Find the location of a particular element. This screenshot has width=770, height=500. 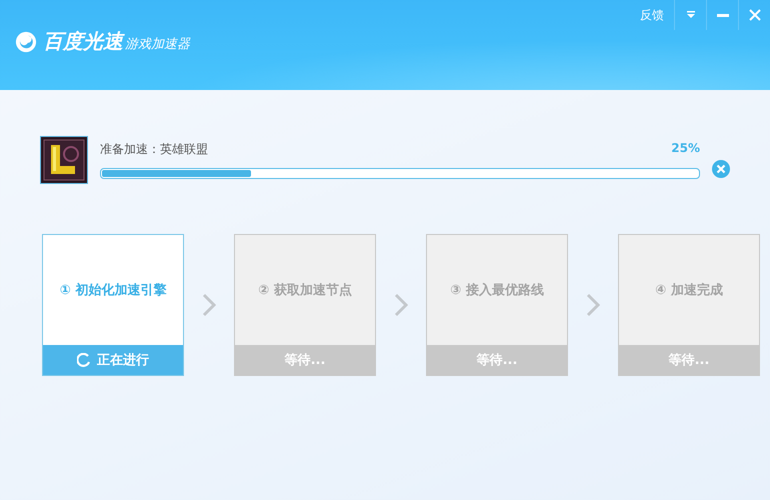

swirl-logo-icon is located at coordinates (26, 42).